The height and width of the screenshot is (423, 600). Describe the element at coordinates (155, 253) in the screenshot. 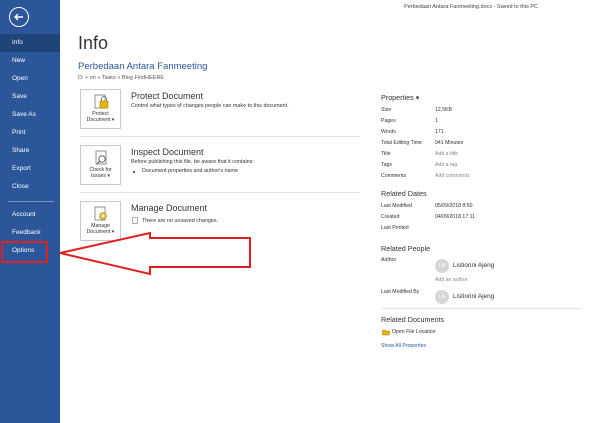

I see `annotation-arrow-icon` at that location.